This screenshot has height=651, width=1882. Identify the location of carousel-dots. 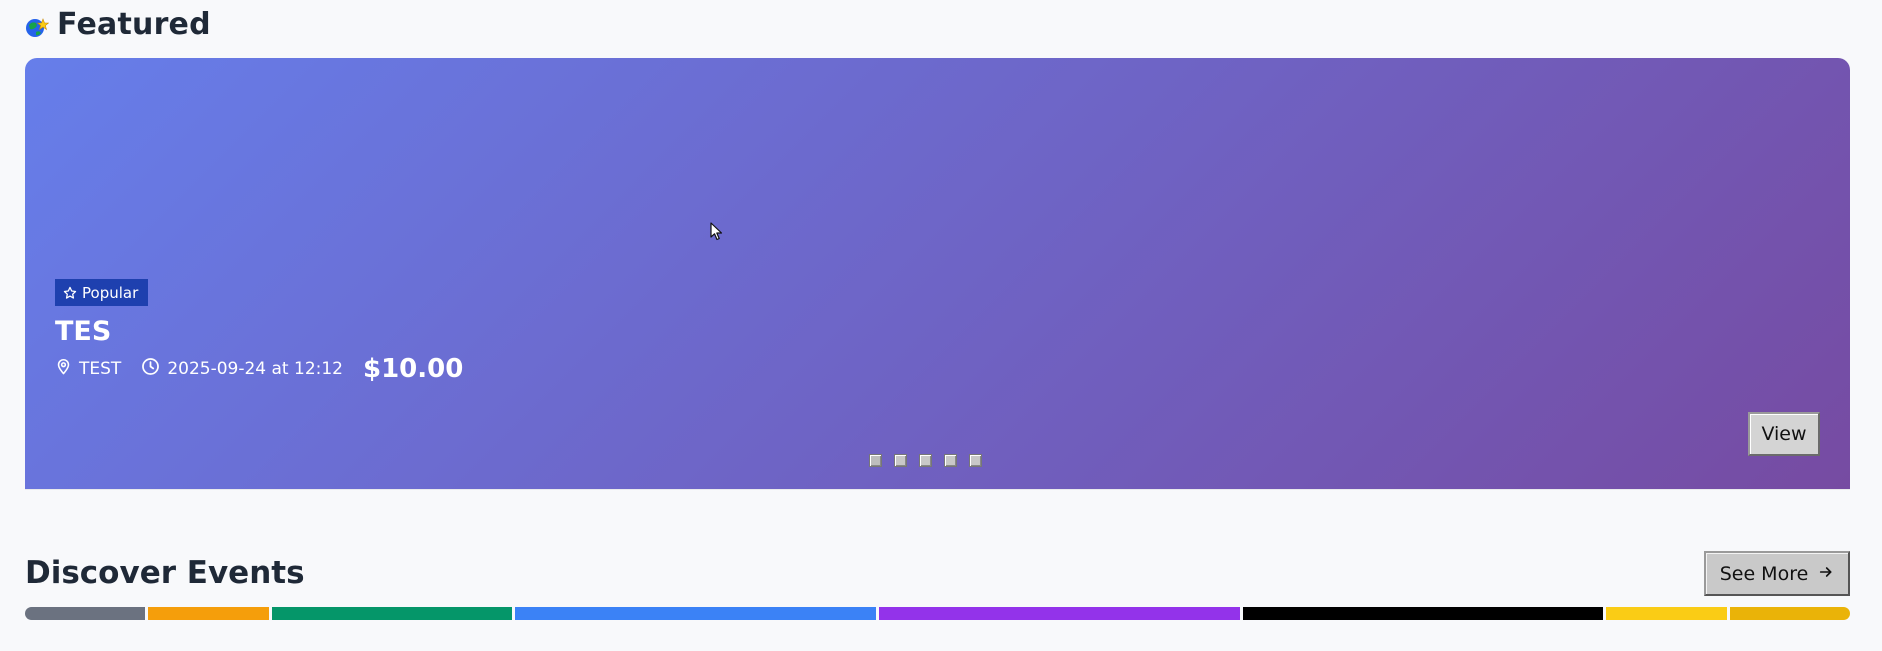
(937, 460).